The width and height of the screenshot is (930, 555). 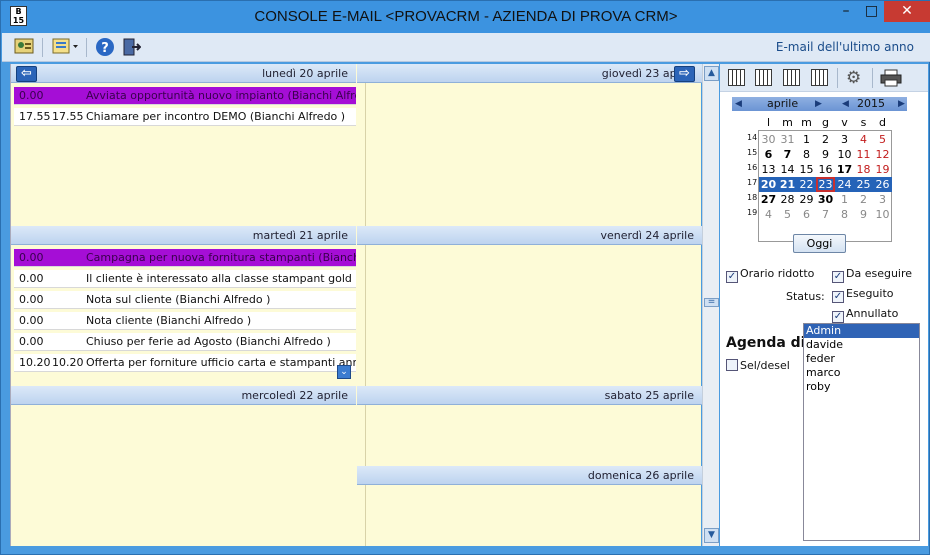 What do you see at coordinates (861, 345) in the screenshot?
I see `user-list-item: davide` at bounding box center [861, 345].